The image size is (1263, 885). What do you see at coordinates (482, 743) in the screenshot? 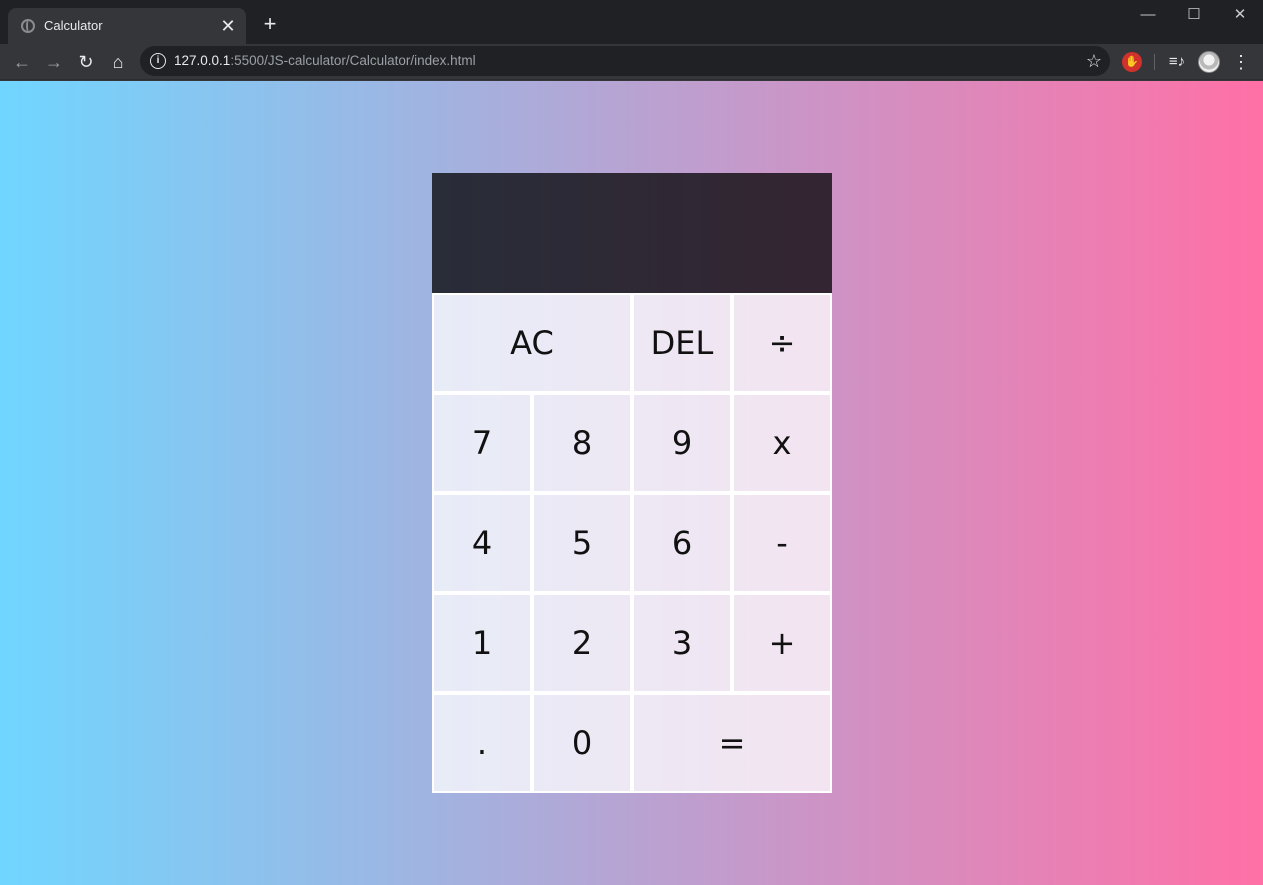
I see `decimal-button: .` at bounding box center [482, 743].